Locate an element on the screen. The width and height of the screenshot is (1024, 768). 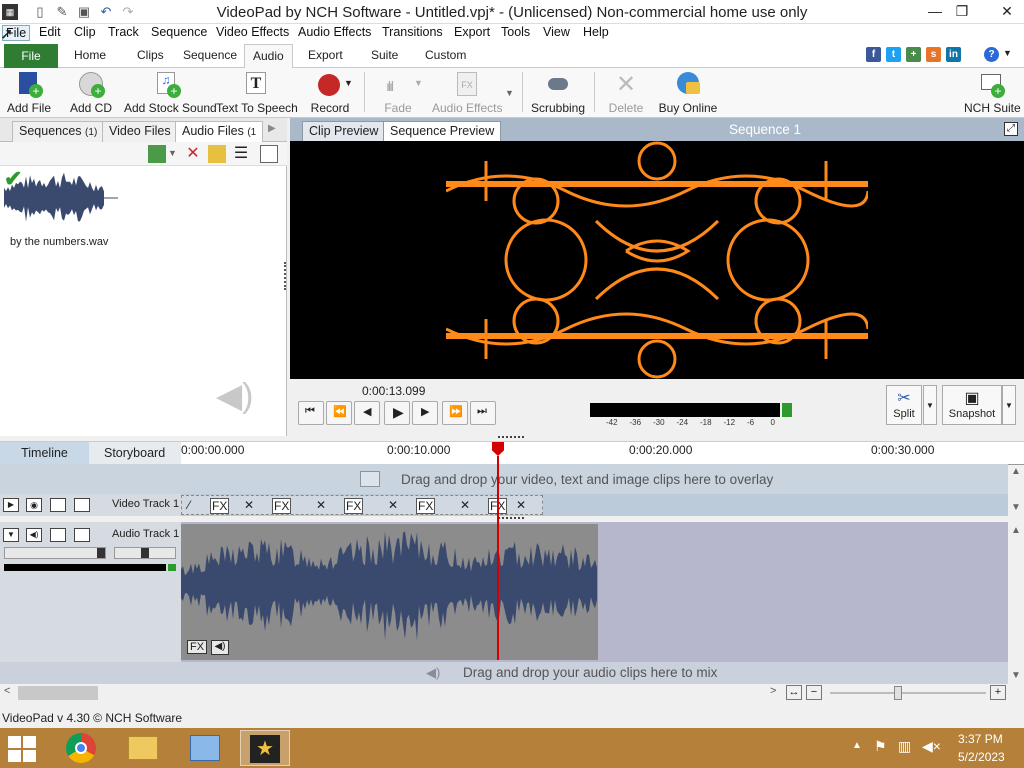
tab-sequence-preview: Sequence Preview is located at coordinates (442, 131).